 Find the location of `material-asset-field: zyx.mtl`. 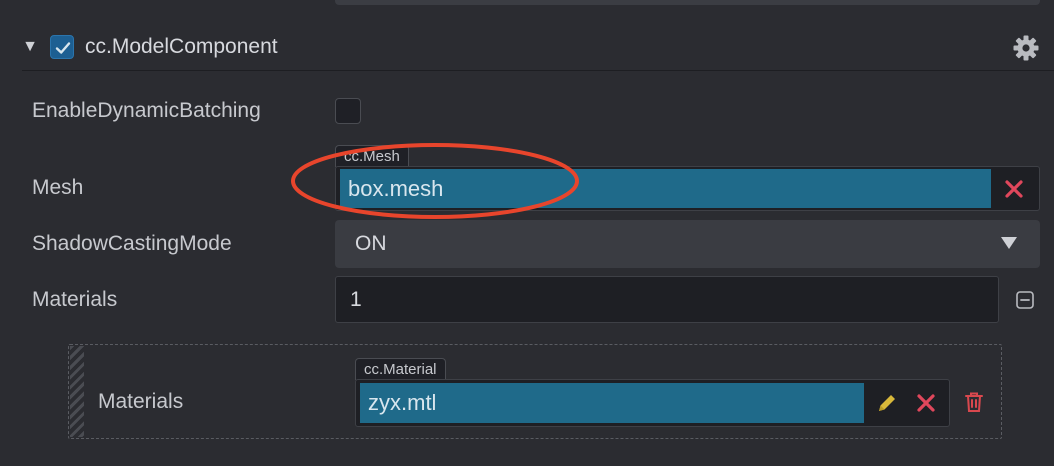

material-asset-field: zyx.mtl is located at coordinates (652, 403).